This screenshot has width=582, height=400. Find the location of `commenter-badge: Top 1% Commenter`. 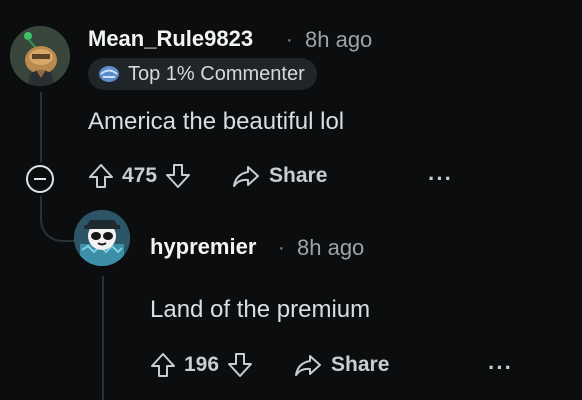

commenter-badge: Top 1% Commenter is located at coordinates (202, 74).